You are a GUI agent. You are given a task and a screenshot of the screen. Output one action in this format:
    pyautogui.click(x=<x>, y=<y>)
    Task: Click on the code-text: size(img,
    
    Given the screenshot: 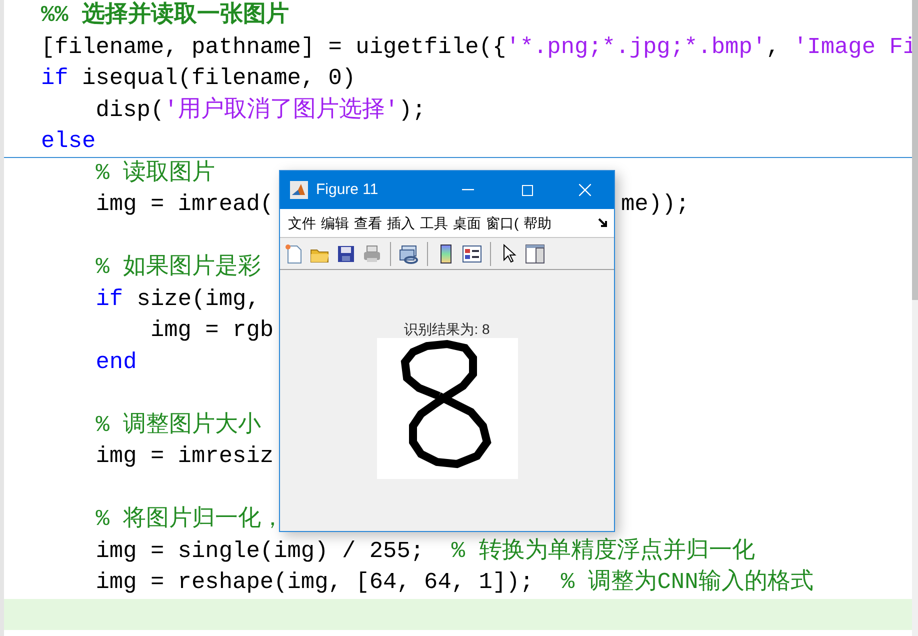 What is the action you would take?
    pyautogui.click(x=198, y=299)
    